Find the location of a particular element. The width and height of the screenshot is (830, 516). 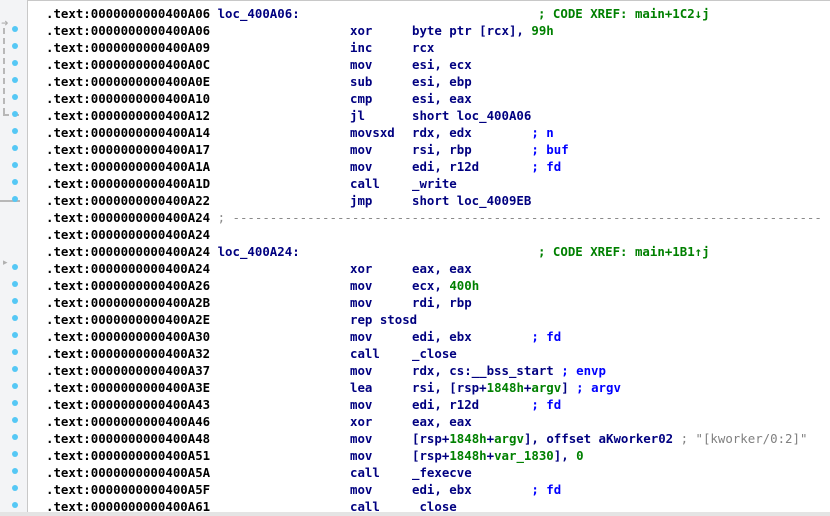

listing-line: .text:0000000000400A24 is located at coordinates (128, 234).